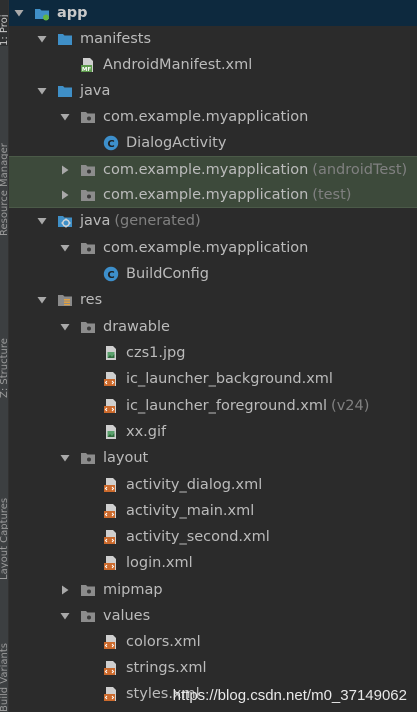  I want to click on side-tab-2: Z: Structure, so click(4, 359).